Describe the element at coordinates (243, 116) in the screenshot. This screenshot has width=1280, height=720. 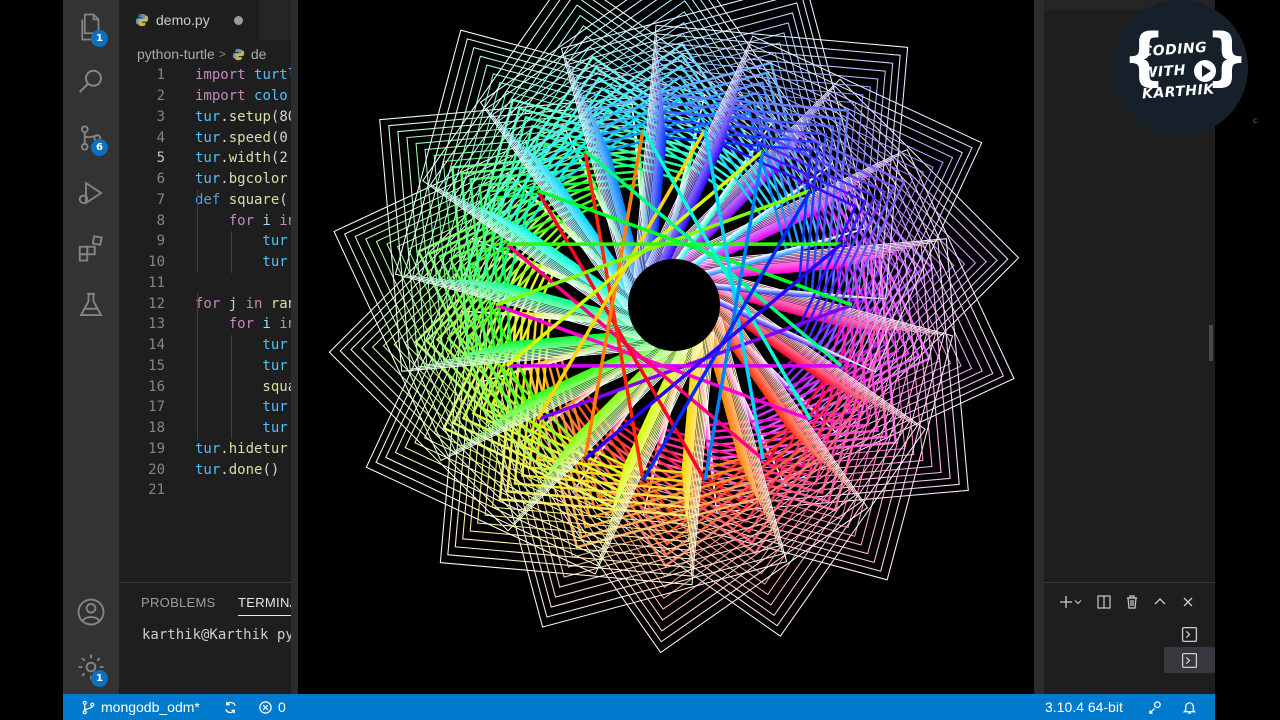
I see `line-text: tur.setup(80` at that location.